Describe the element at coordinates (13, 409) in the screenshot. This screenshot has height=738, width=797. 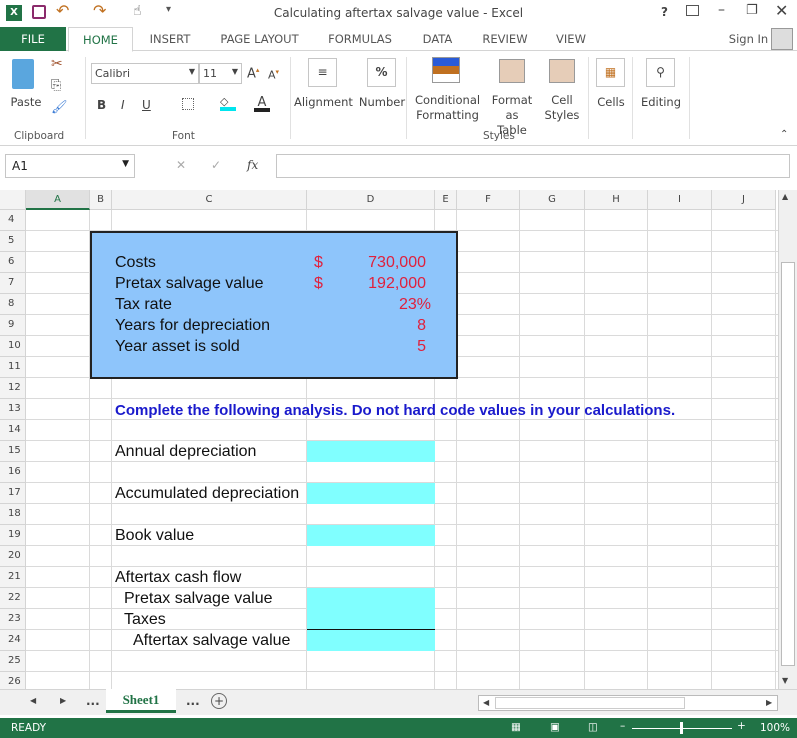
I see `row-header: 13` at that location.